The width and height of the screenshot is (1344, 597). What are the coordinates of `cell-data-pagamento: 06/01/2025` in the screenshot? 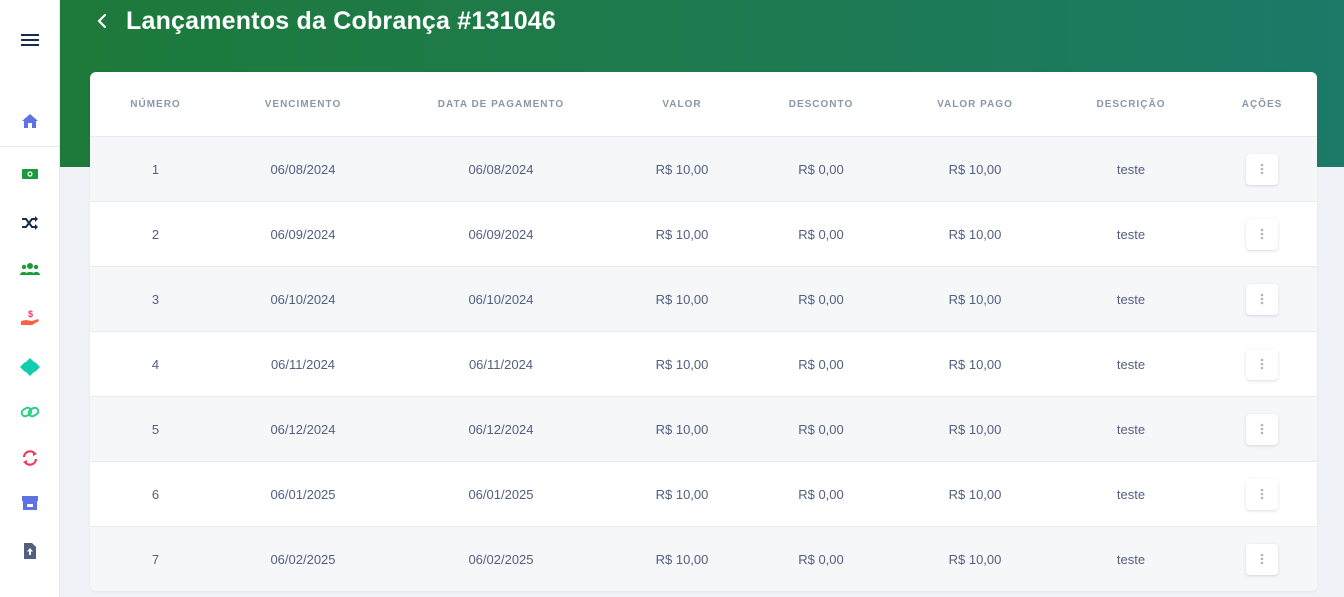 It's located at (501, 494).